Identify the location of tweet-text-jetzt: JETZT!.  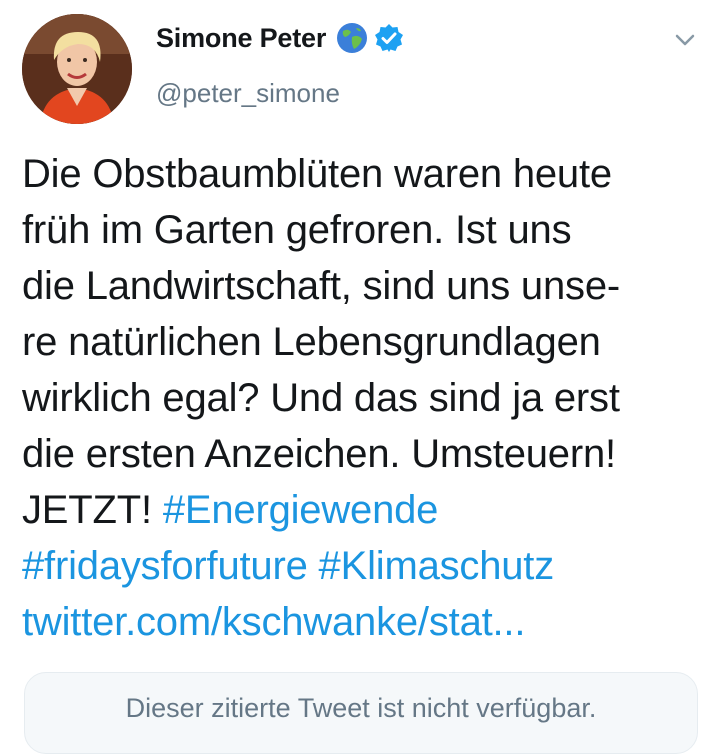
(87, 510).